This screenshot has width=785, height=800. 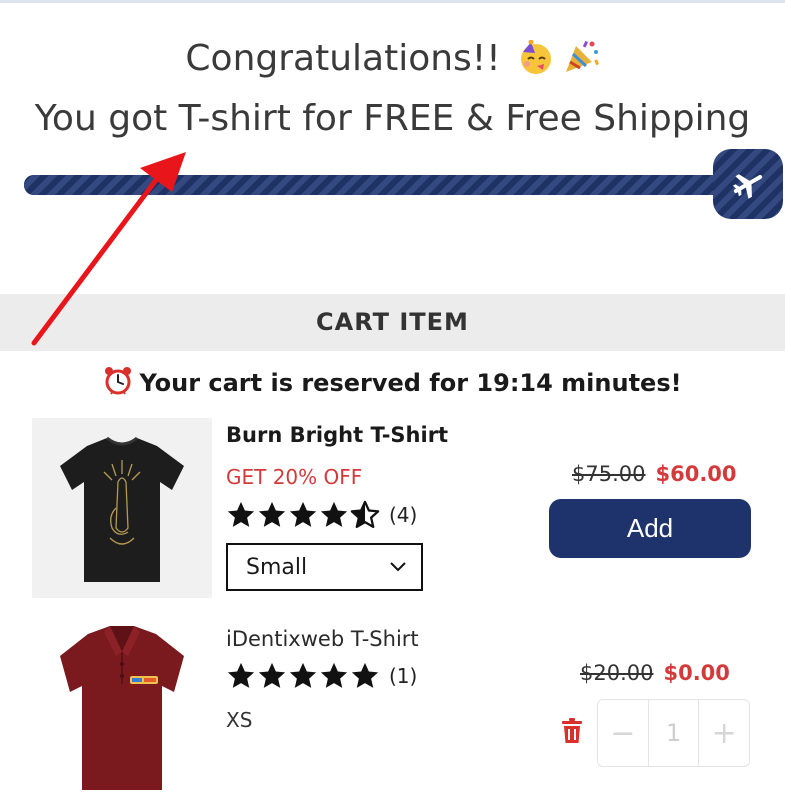 What do you see at coordinates (122, 706) in the screenshot?
I see `product-image-identixweb` at bounding box center [122, 706].